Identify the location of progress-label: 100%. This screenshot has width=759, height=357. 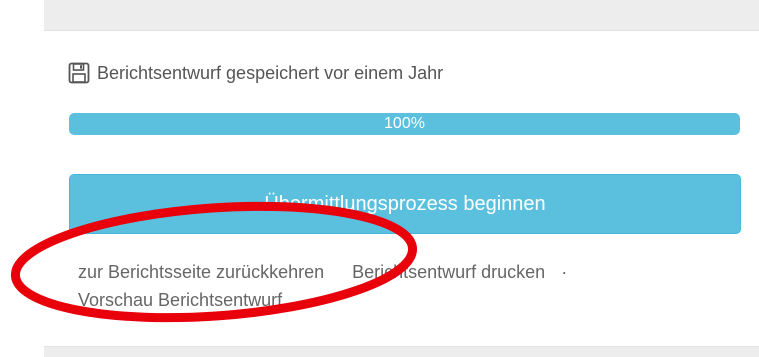
(404, 123).